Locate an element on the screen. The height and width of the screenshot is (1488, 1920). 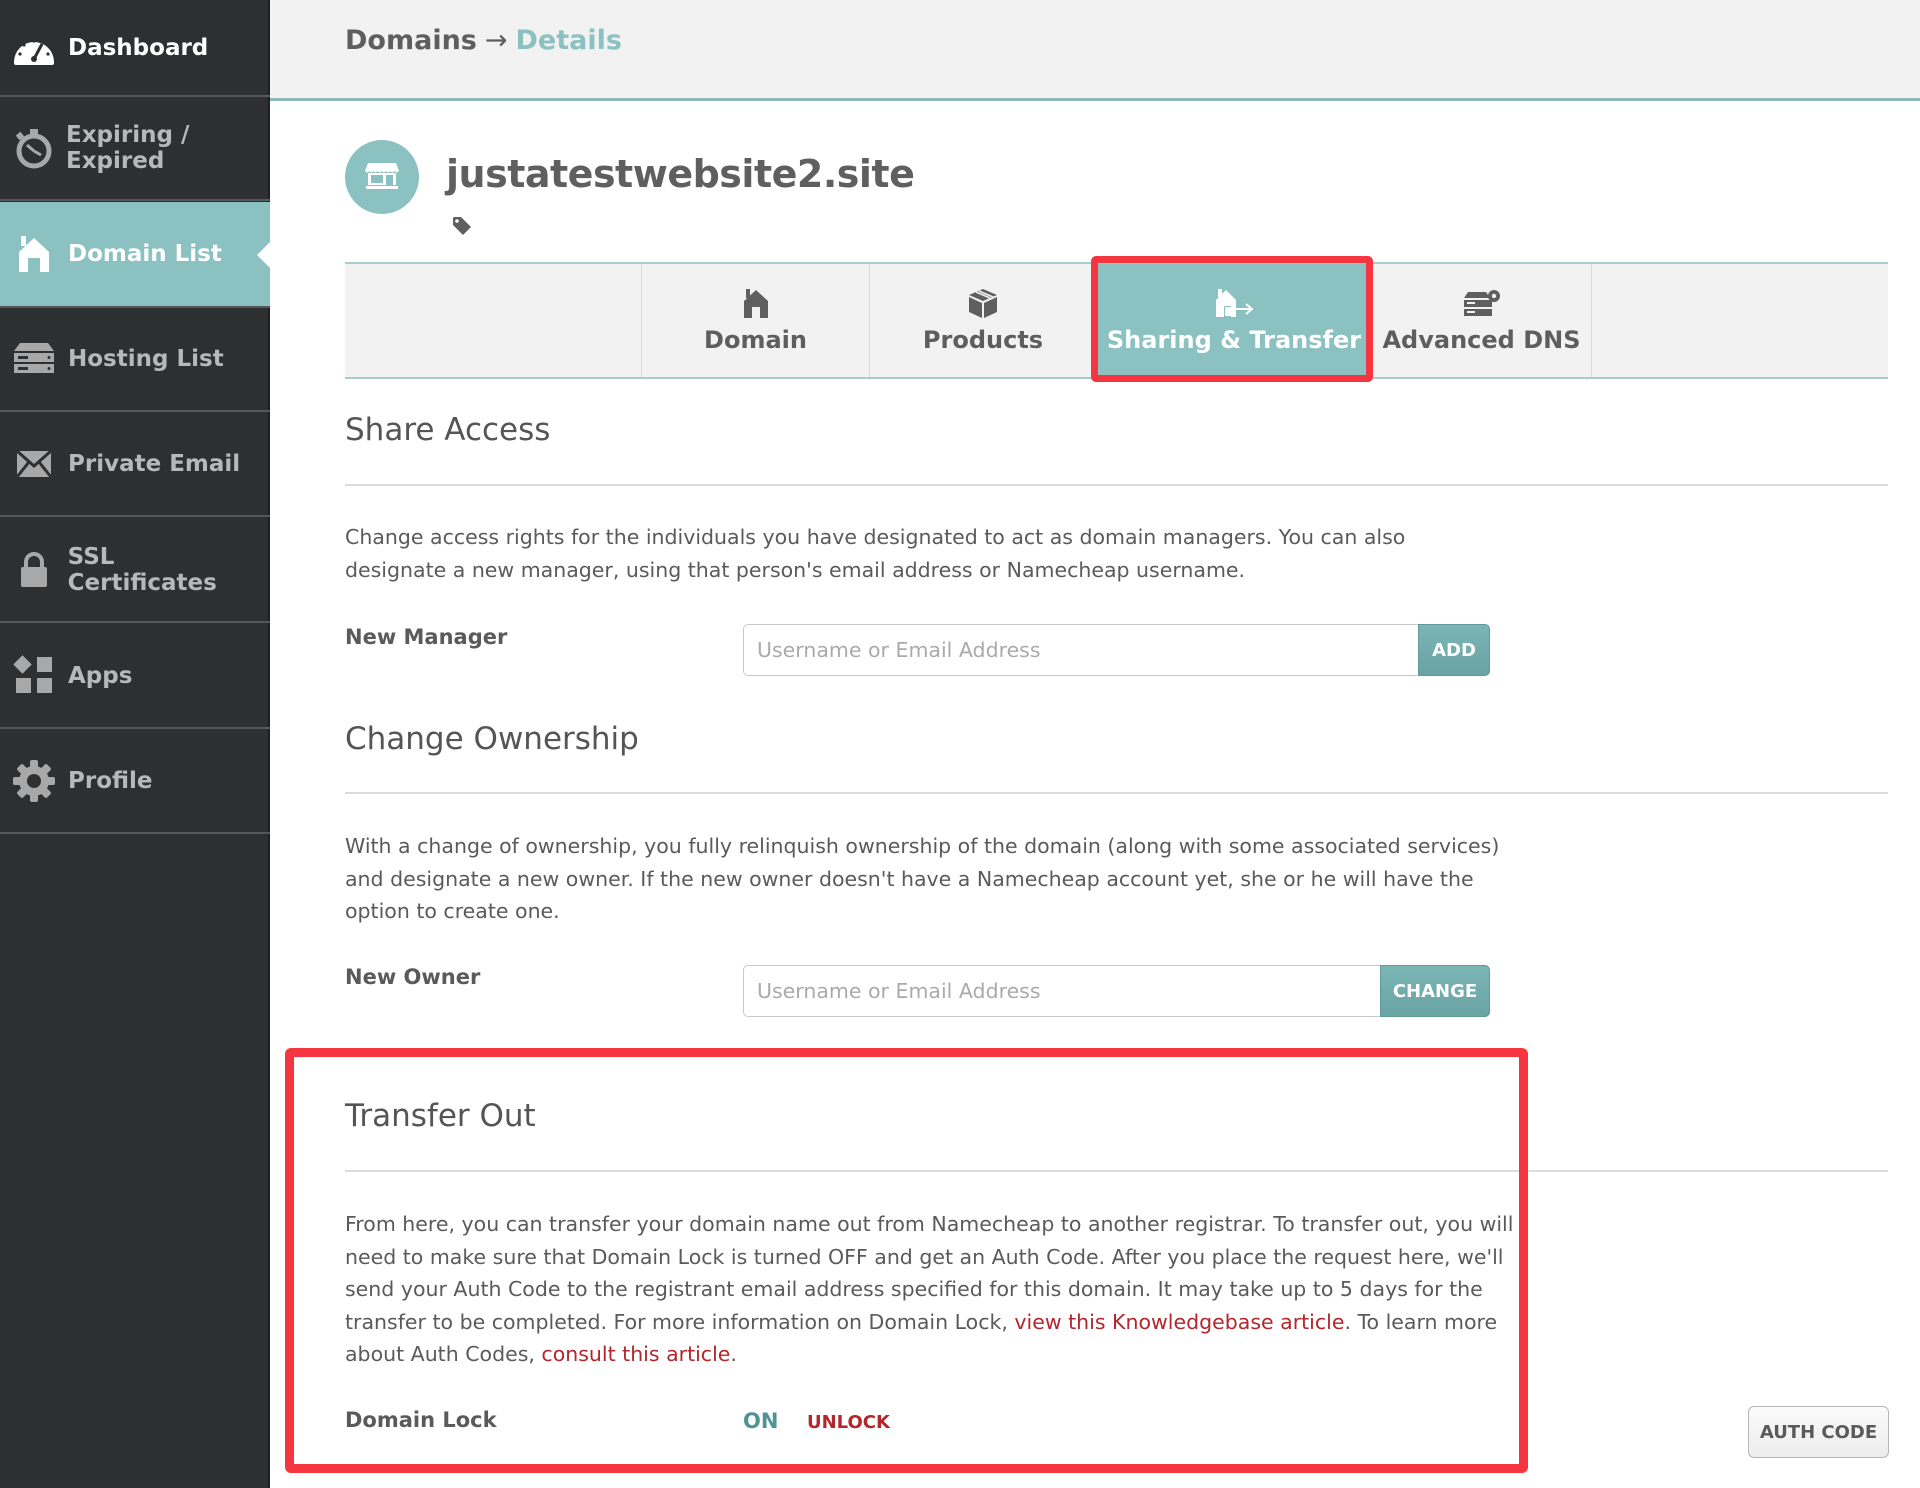
domain-lock-label: Domain Lock is located at coordinates (421, 1420).